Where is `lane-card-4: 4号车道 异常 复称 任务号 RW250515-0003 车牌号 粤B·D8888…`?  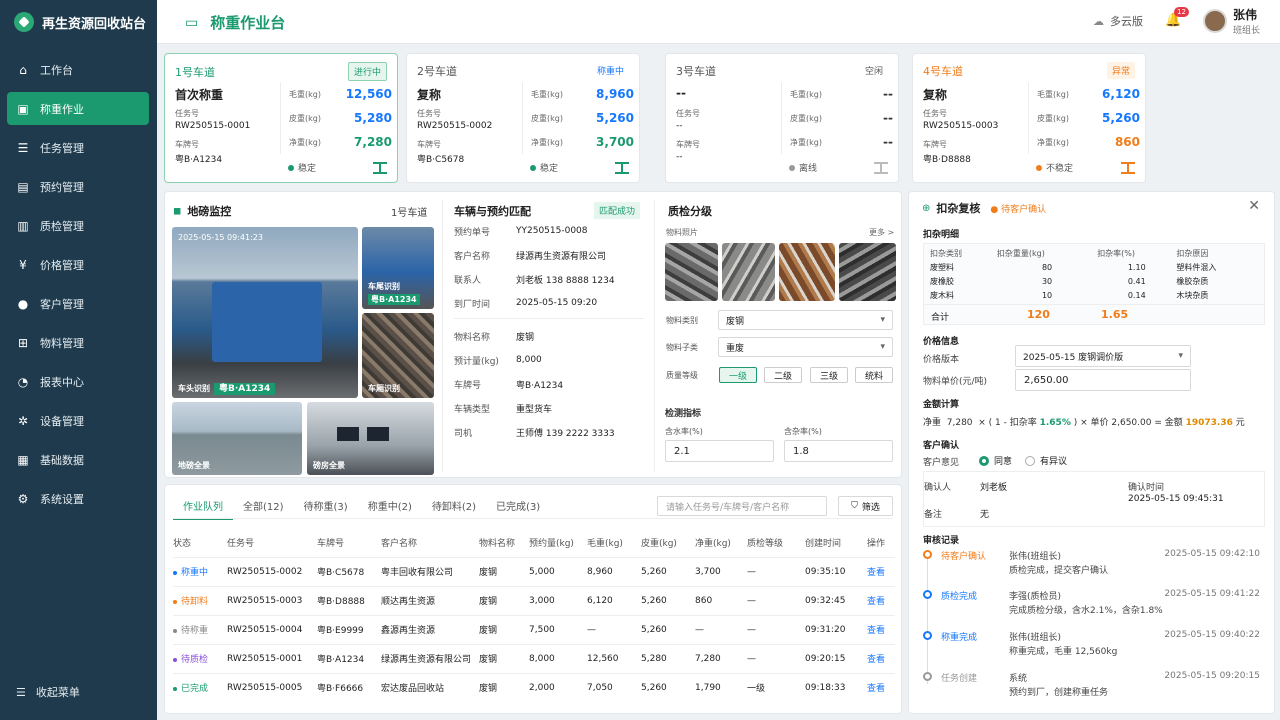
lane-card-4: 4号车道 异常 复称 任务号 RW250515-0003 车牌号 粤B·D8888… is located at coordinates (1029, 118).